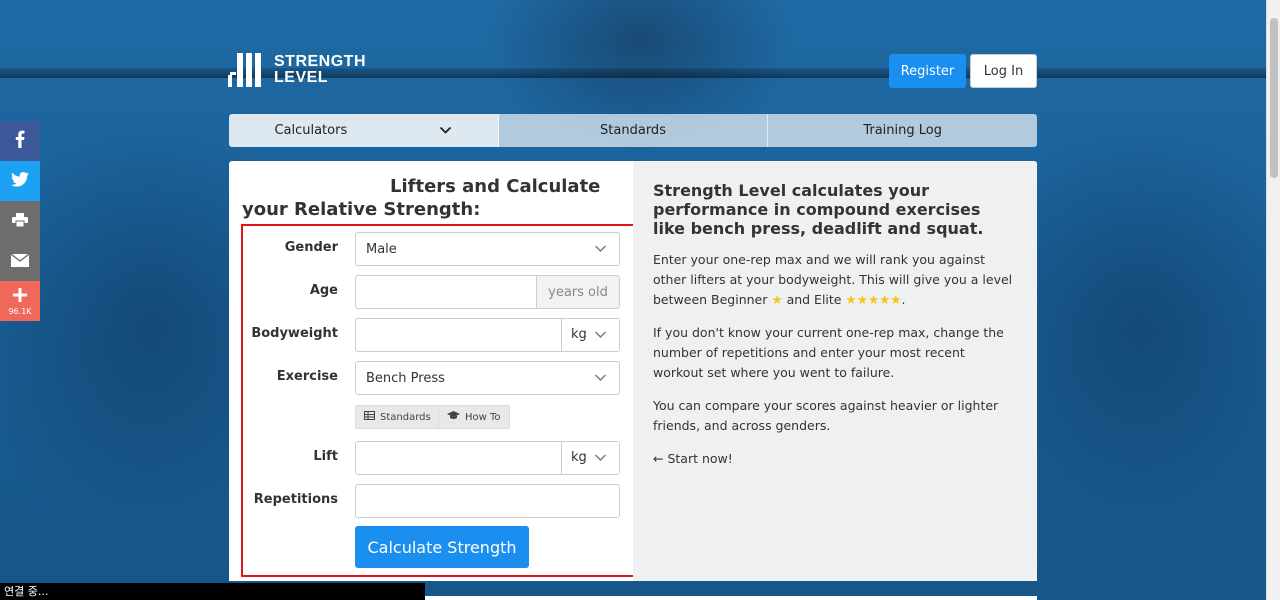  Describe the element at coordinates (873, 299) in the screenshot. I see `five-star-icon: ★★★★★` at that location.